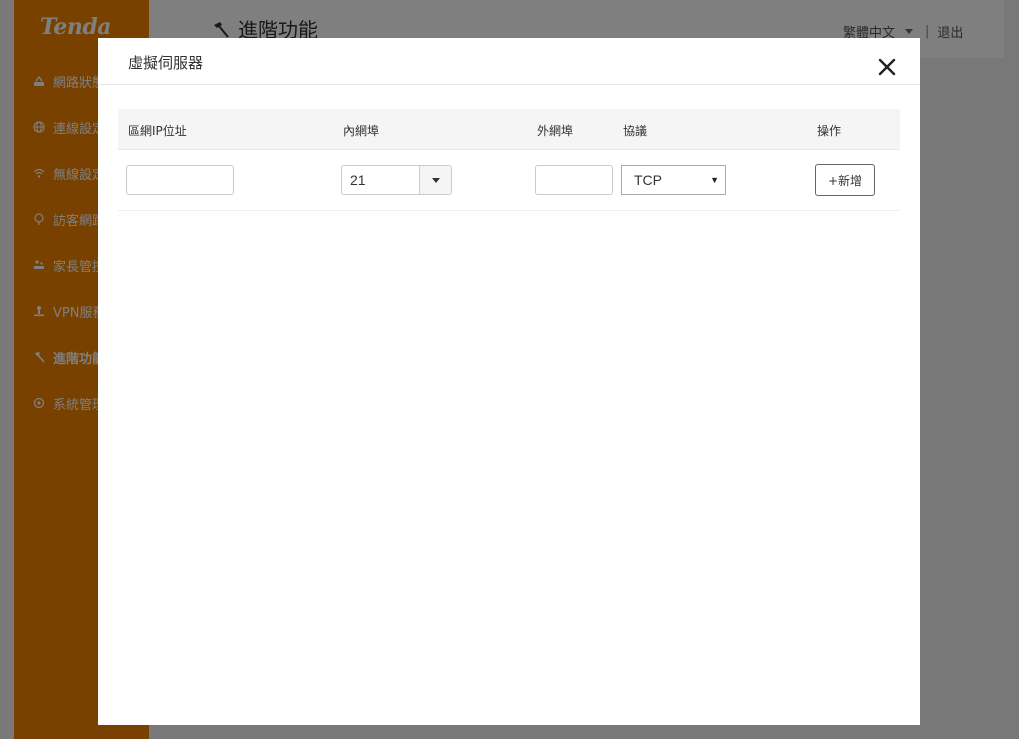  What do you see at coordinates (648, 180) in the screenshot?
I see `protocol-selected-value: TCP` at bounding box center [648, 180].